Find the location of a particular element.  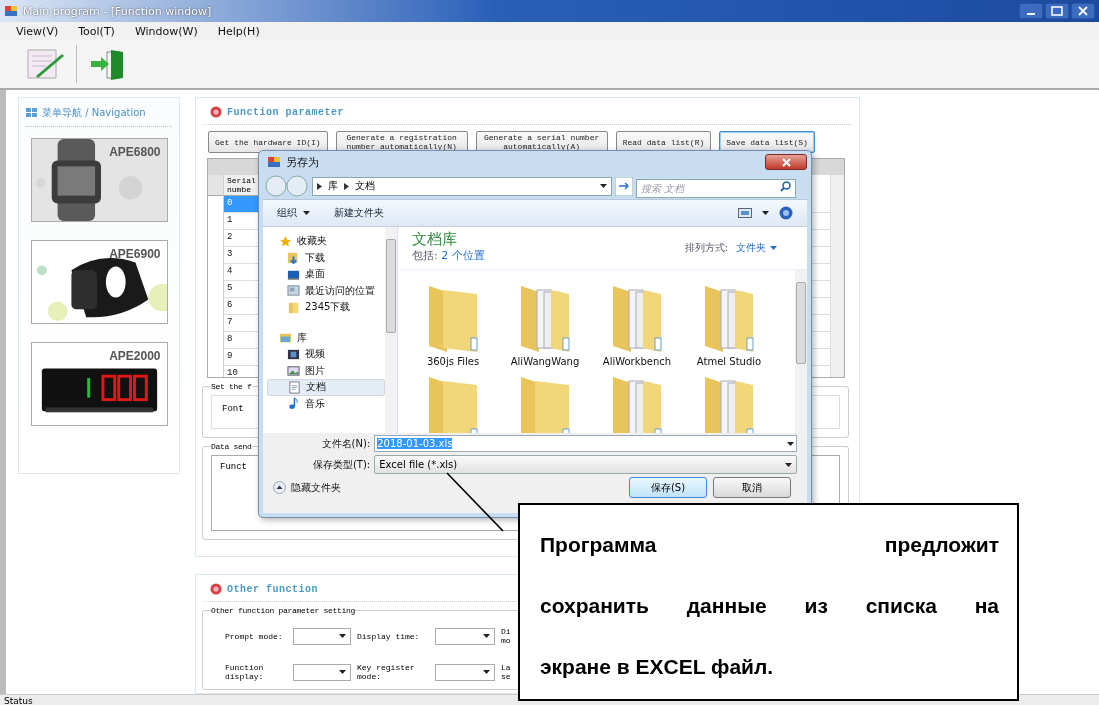

group-label: Other function parameter setting is located at coordinates (283, 610).